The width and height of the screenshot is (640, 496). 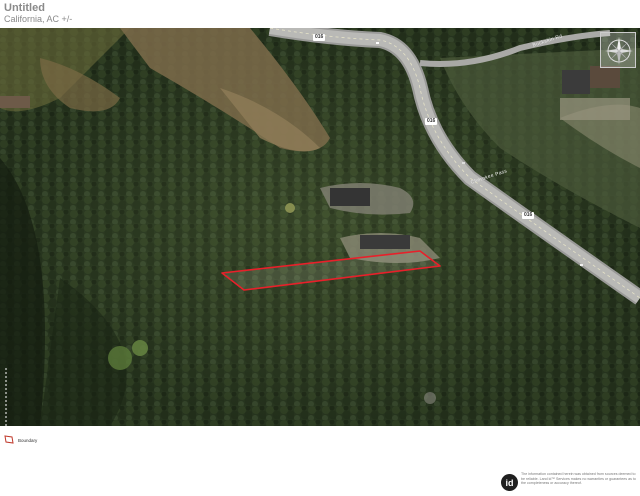 I want to click on boundary-polygon-icon, so click(x=9, y=440).